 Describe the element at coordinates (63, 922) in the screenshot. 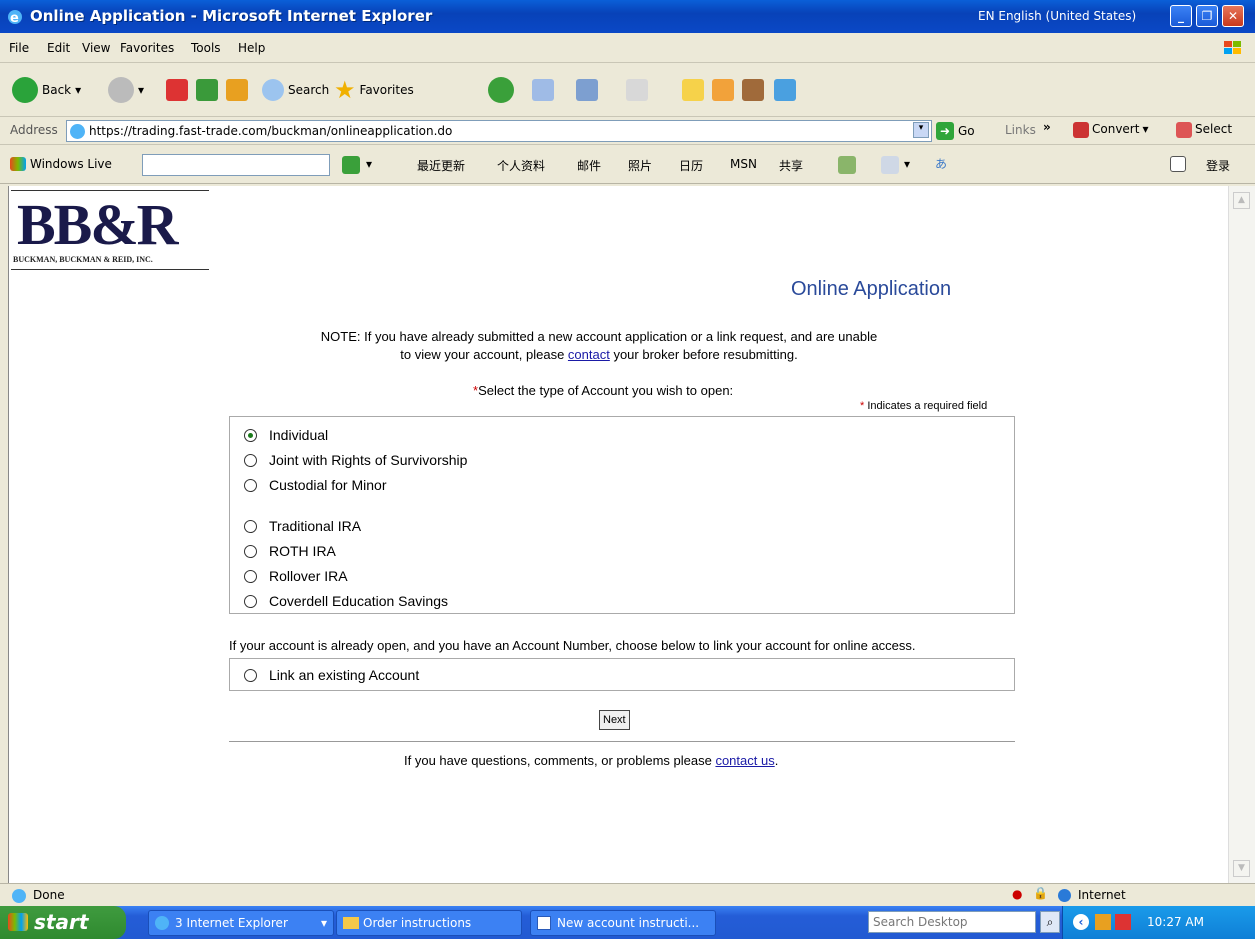

I see `start-button: start` at that location.